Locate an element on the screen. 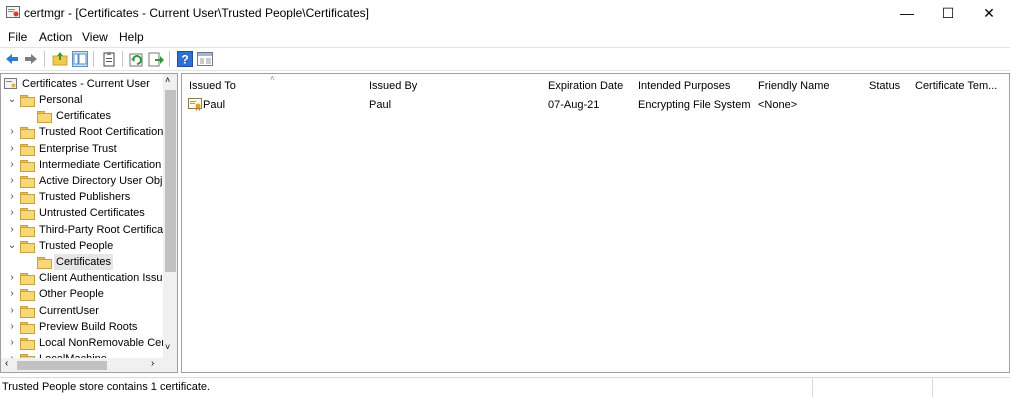 The image size is (1010, 397). tree-node: › CurrentUser is located at coordinates (82, 311).